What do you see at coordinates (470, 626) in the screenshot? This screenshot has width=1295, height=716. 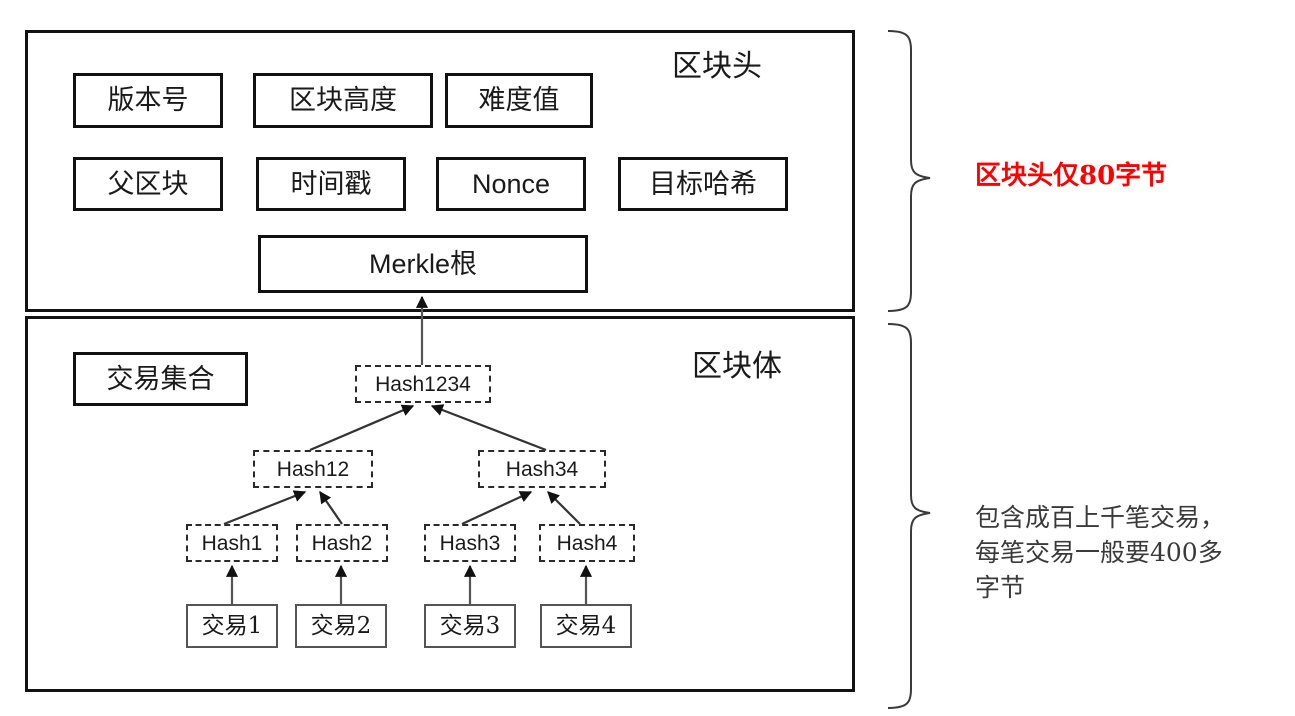 I see `transaction-box-3: 交易3` at bounding box center [470, 626].